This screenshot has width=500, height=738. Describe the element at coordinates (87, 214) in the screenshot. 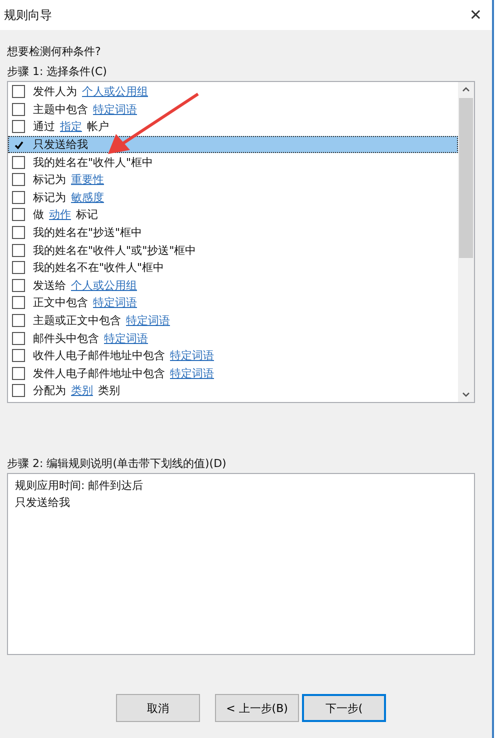

I see `condition-text: 标记` at that location.